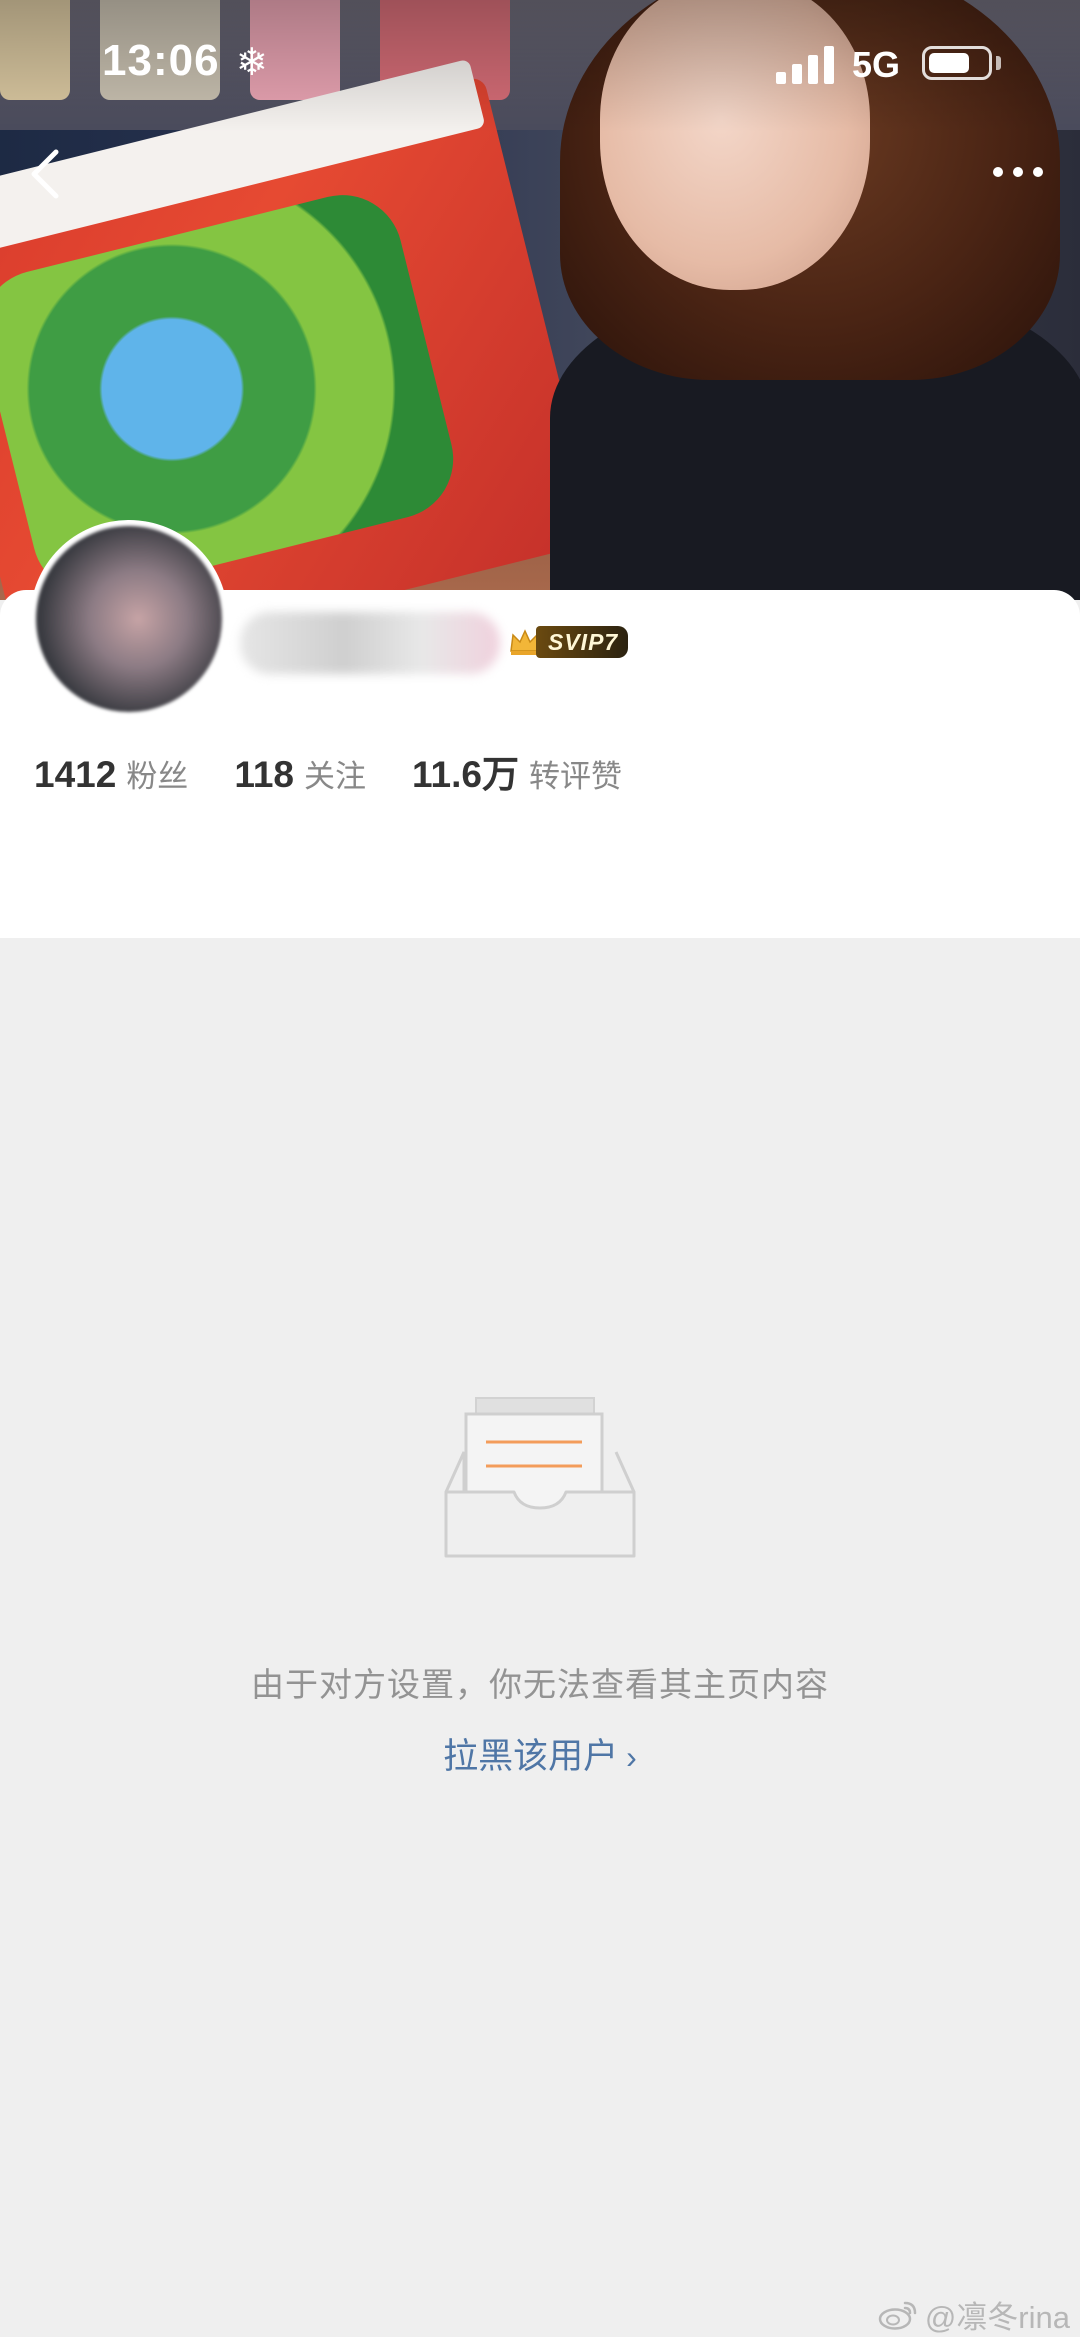 Image resolution: width=1080 pixels, height=2337 pixels. Describe the element at coordinates (161, 60) in the screenshot. I see `status-time: 13:06` at that location.